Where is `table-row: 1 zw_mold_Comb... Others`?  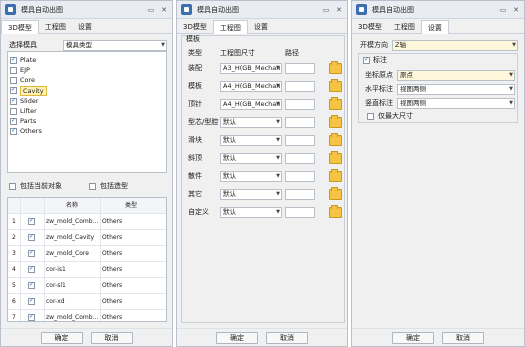
table-row: 1 zw_mold_Comb... Others is located at coordinates (87, 222).